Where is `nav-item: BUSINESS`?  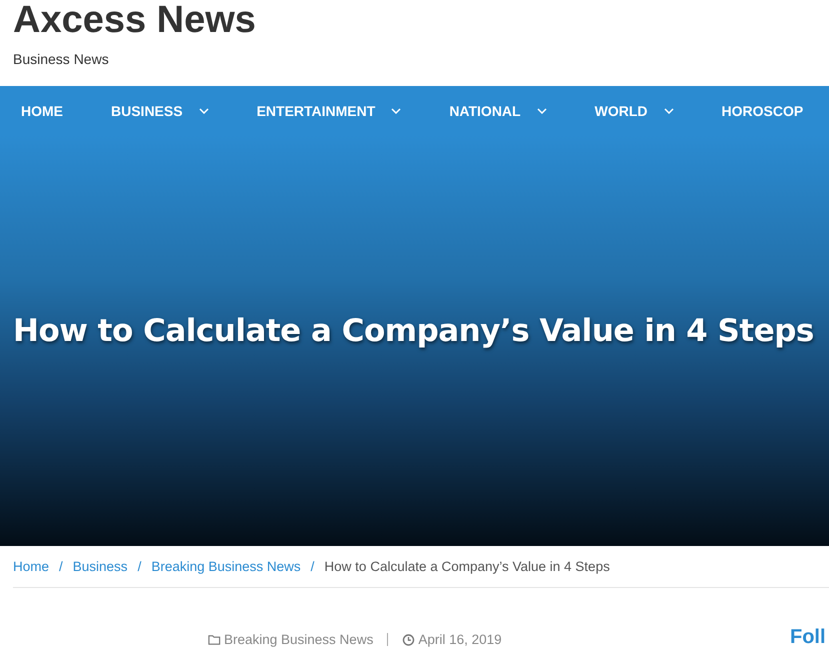 nav-item: BUSINESS is located at coordinates (160, 110).